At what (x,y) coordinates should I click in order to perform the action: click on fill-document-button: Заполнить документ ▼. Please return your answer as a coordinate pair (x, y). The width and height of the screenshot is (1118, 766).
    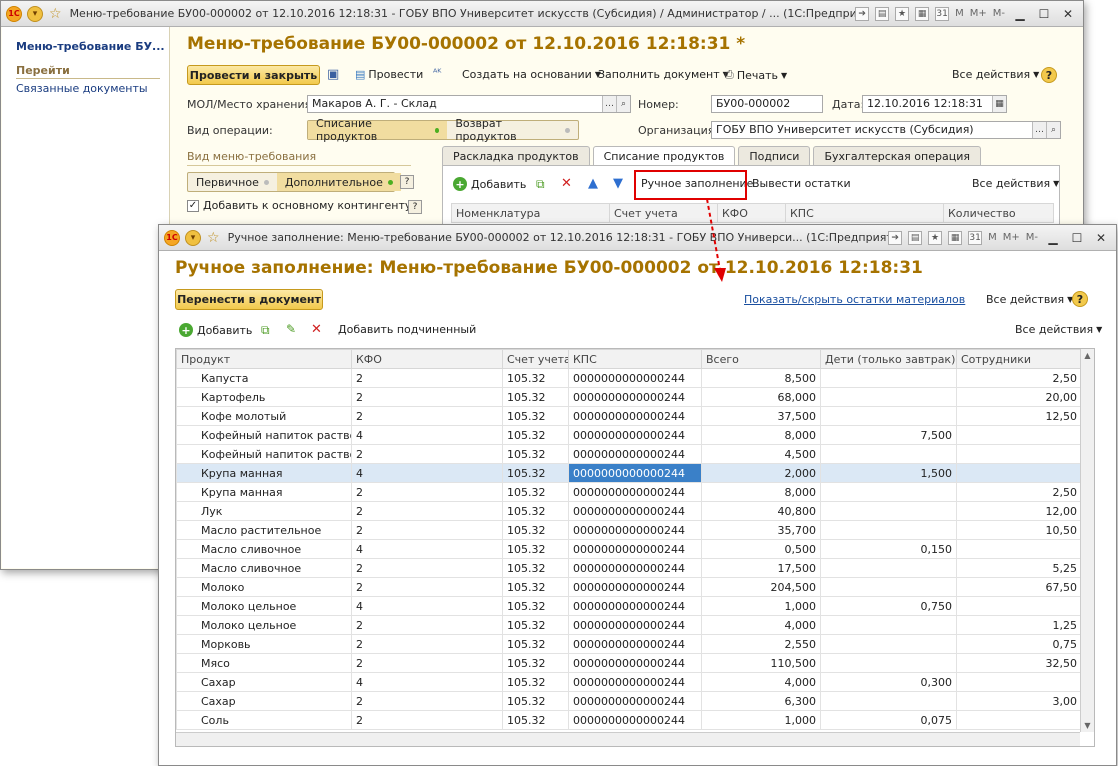
    Looking at the image, I should click on (663, 74).